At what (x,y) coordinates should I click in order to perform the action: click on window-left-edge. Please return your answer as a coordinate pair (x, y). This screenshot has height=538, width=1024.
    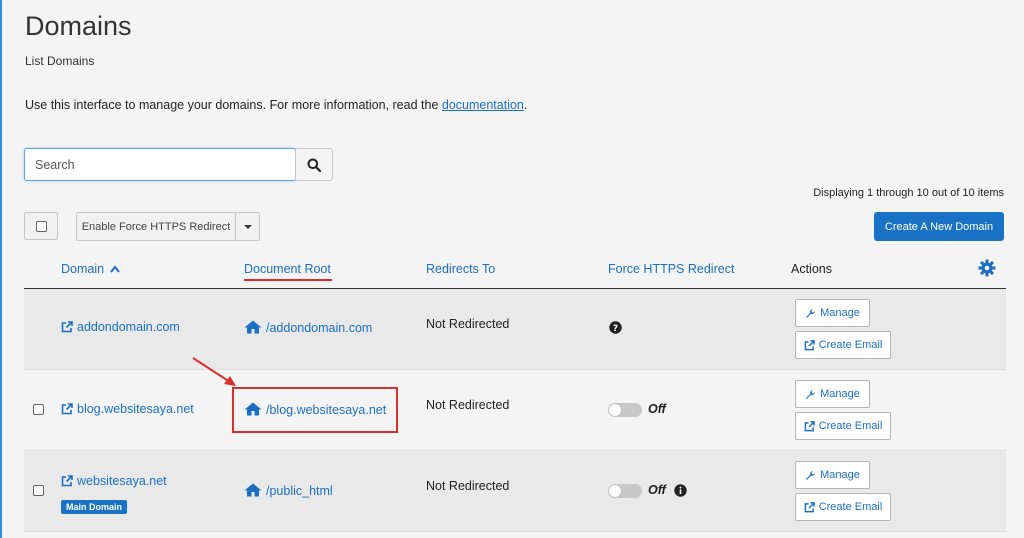
    Looking at the image, I should click on (1, 269).